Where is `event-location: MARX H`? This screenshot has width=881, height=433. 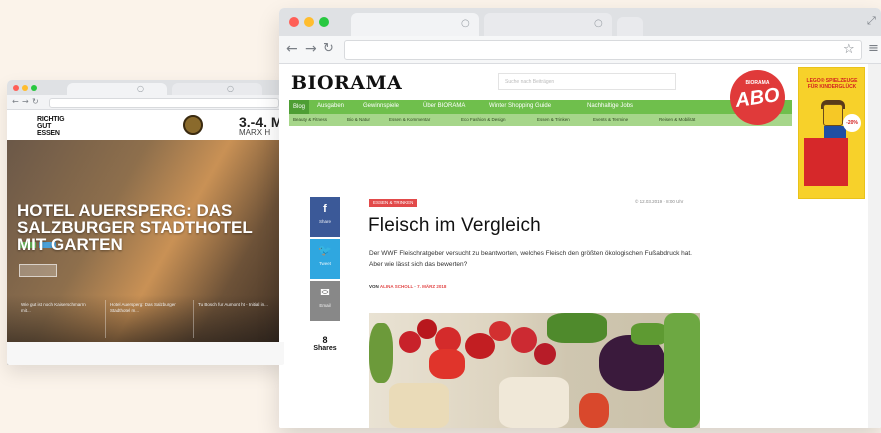
event-location: MARX H is located at coordinates (255, 132).